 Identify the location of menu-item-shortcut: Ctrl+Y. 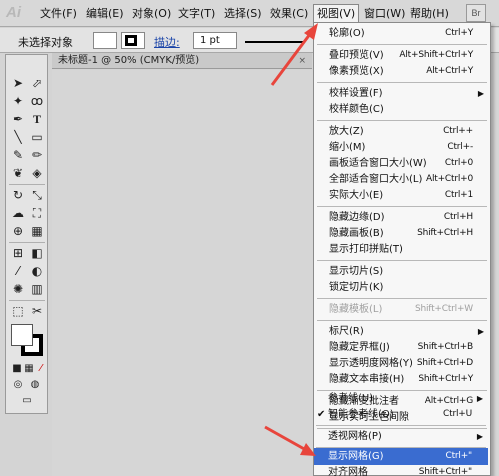
(459, 33).